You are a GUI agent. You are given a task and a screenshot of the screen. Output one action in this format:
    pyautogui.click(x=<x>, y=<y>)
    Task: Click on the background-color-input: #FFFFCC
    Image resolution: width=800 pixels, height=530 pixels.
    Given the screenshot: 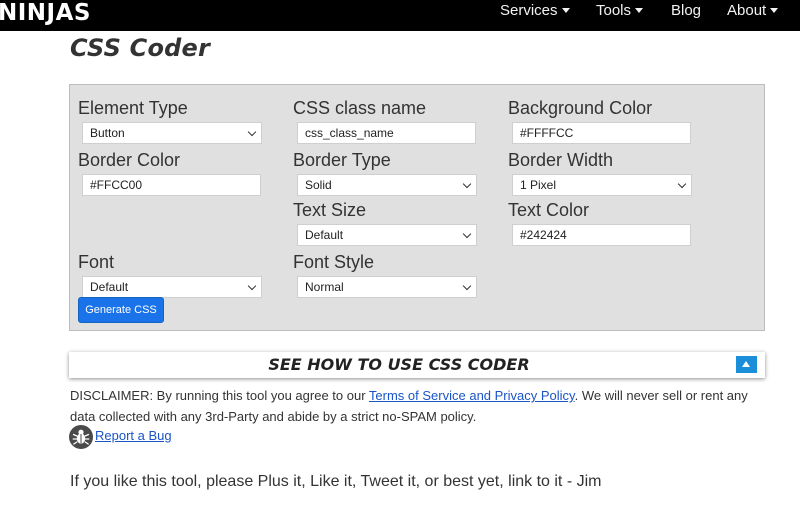 What is the action you would take?
    pyautogui.click(x=601, y=133)
    